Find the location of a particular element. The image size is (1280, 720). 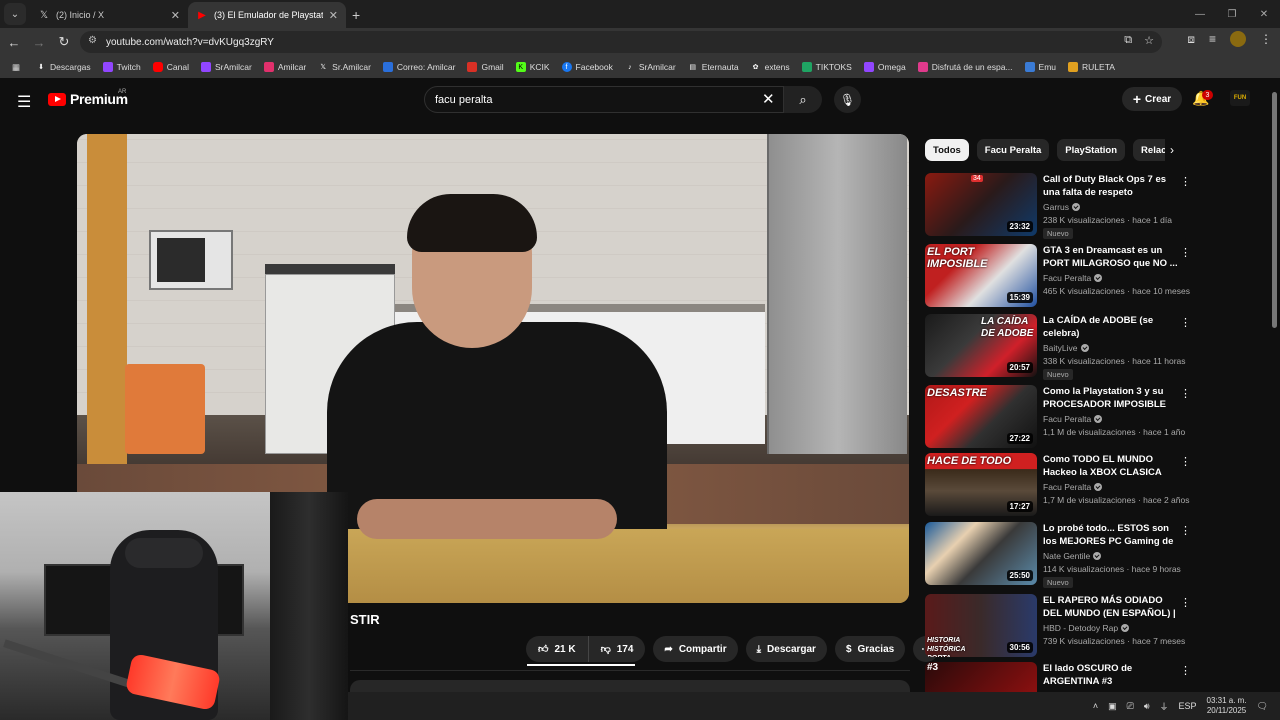

page-scrollbar is located at coordinates (1274, 390).